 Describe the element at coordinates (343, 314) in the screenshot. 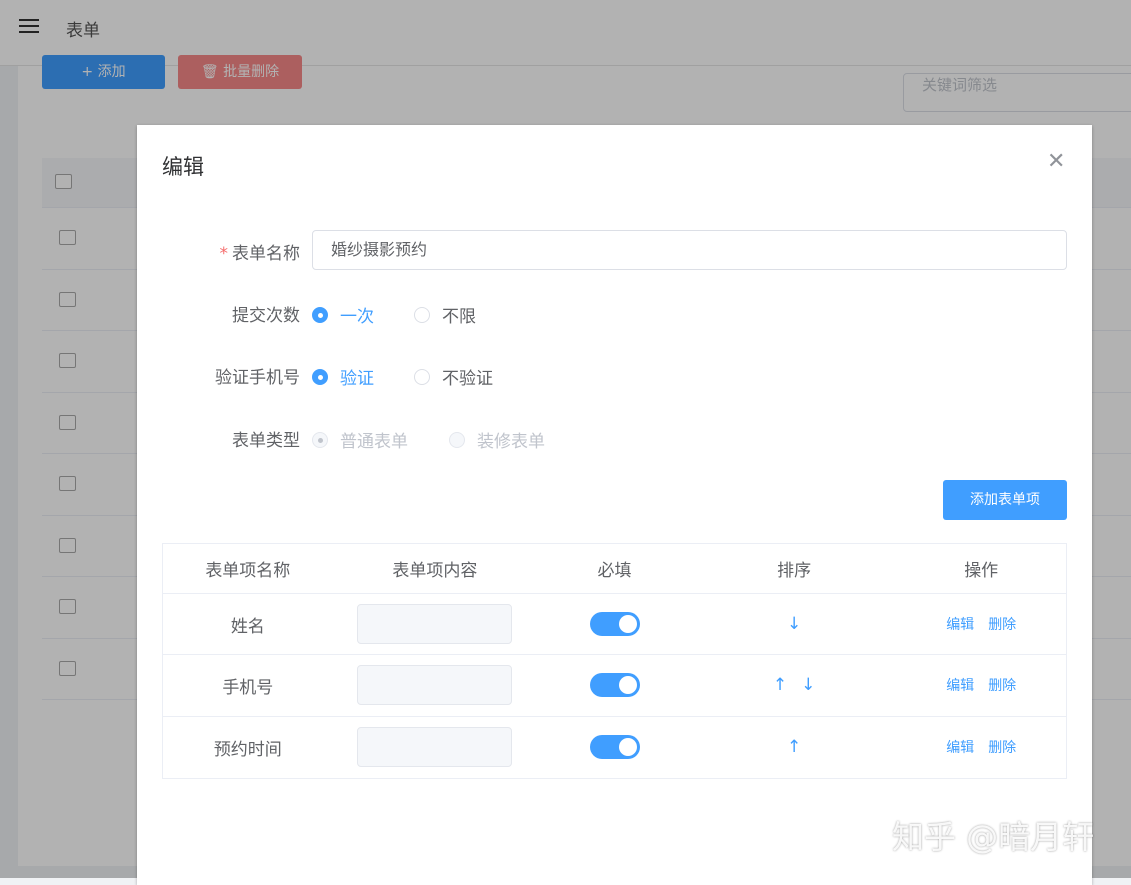

I see `radio-once: 一次` at that location.